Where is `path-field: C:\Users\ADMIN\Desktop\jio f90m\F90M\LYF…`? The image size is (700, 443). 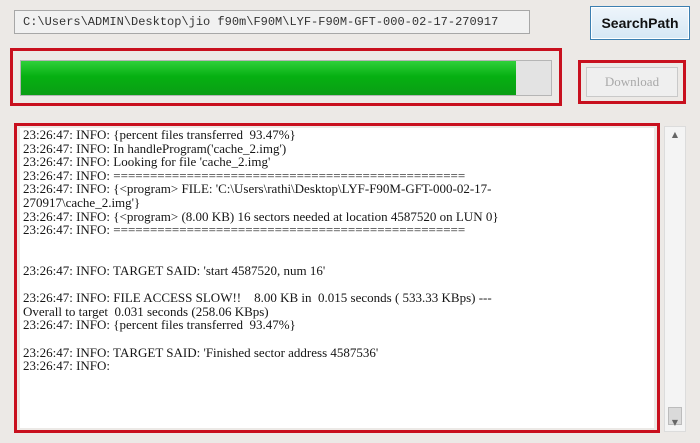
path-field: C:\Users\ADMIN\Desktop\jio f90m\F90M\LYF… is located at coordinates (272, 22).